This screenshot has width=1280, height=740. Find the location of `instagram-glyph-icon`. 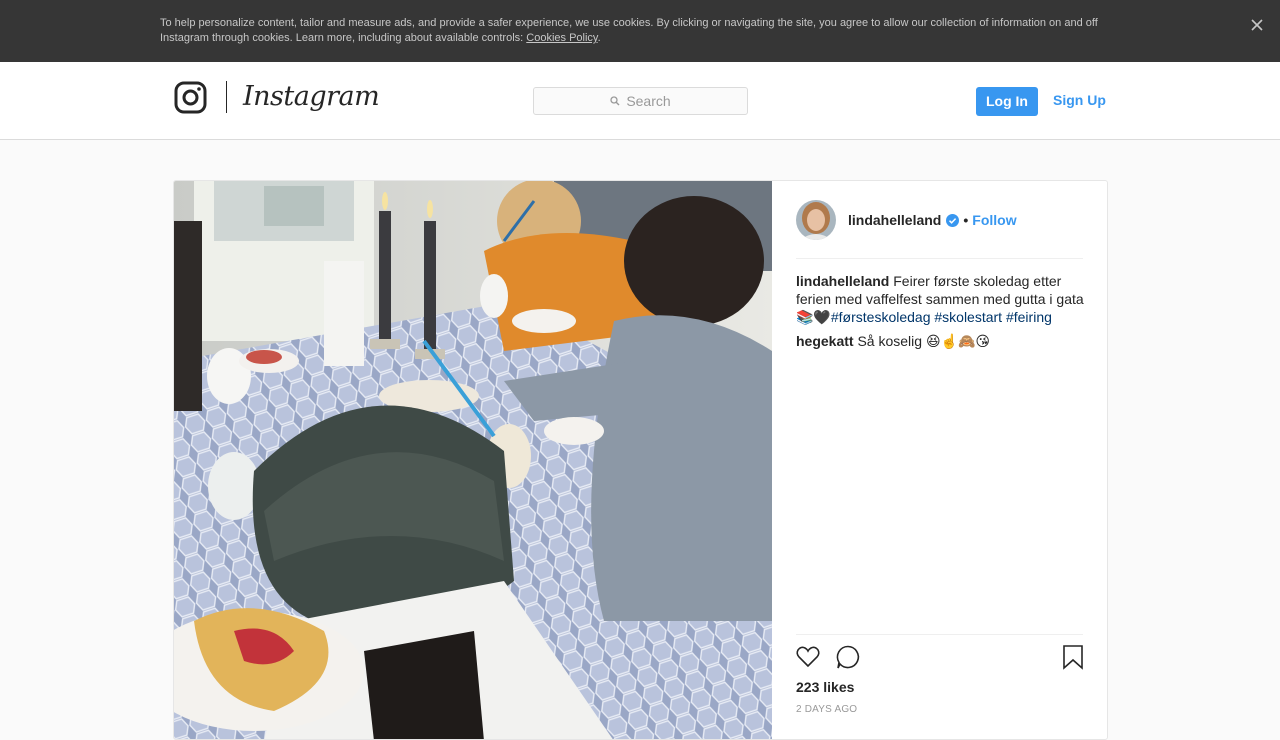

instagram-glyph-icon is located at coordinates (190, 97).